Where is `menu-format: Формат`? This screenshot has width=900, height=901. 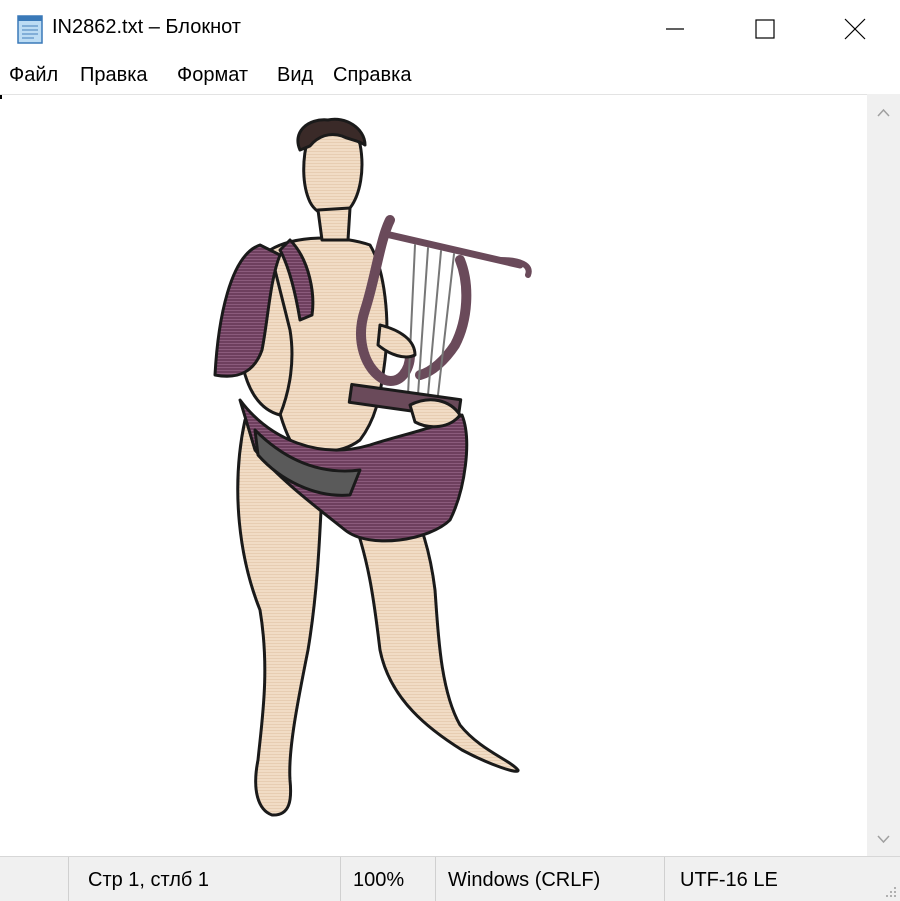 menu-format: Формат is located at coordinates (212, 75).